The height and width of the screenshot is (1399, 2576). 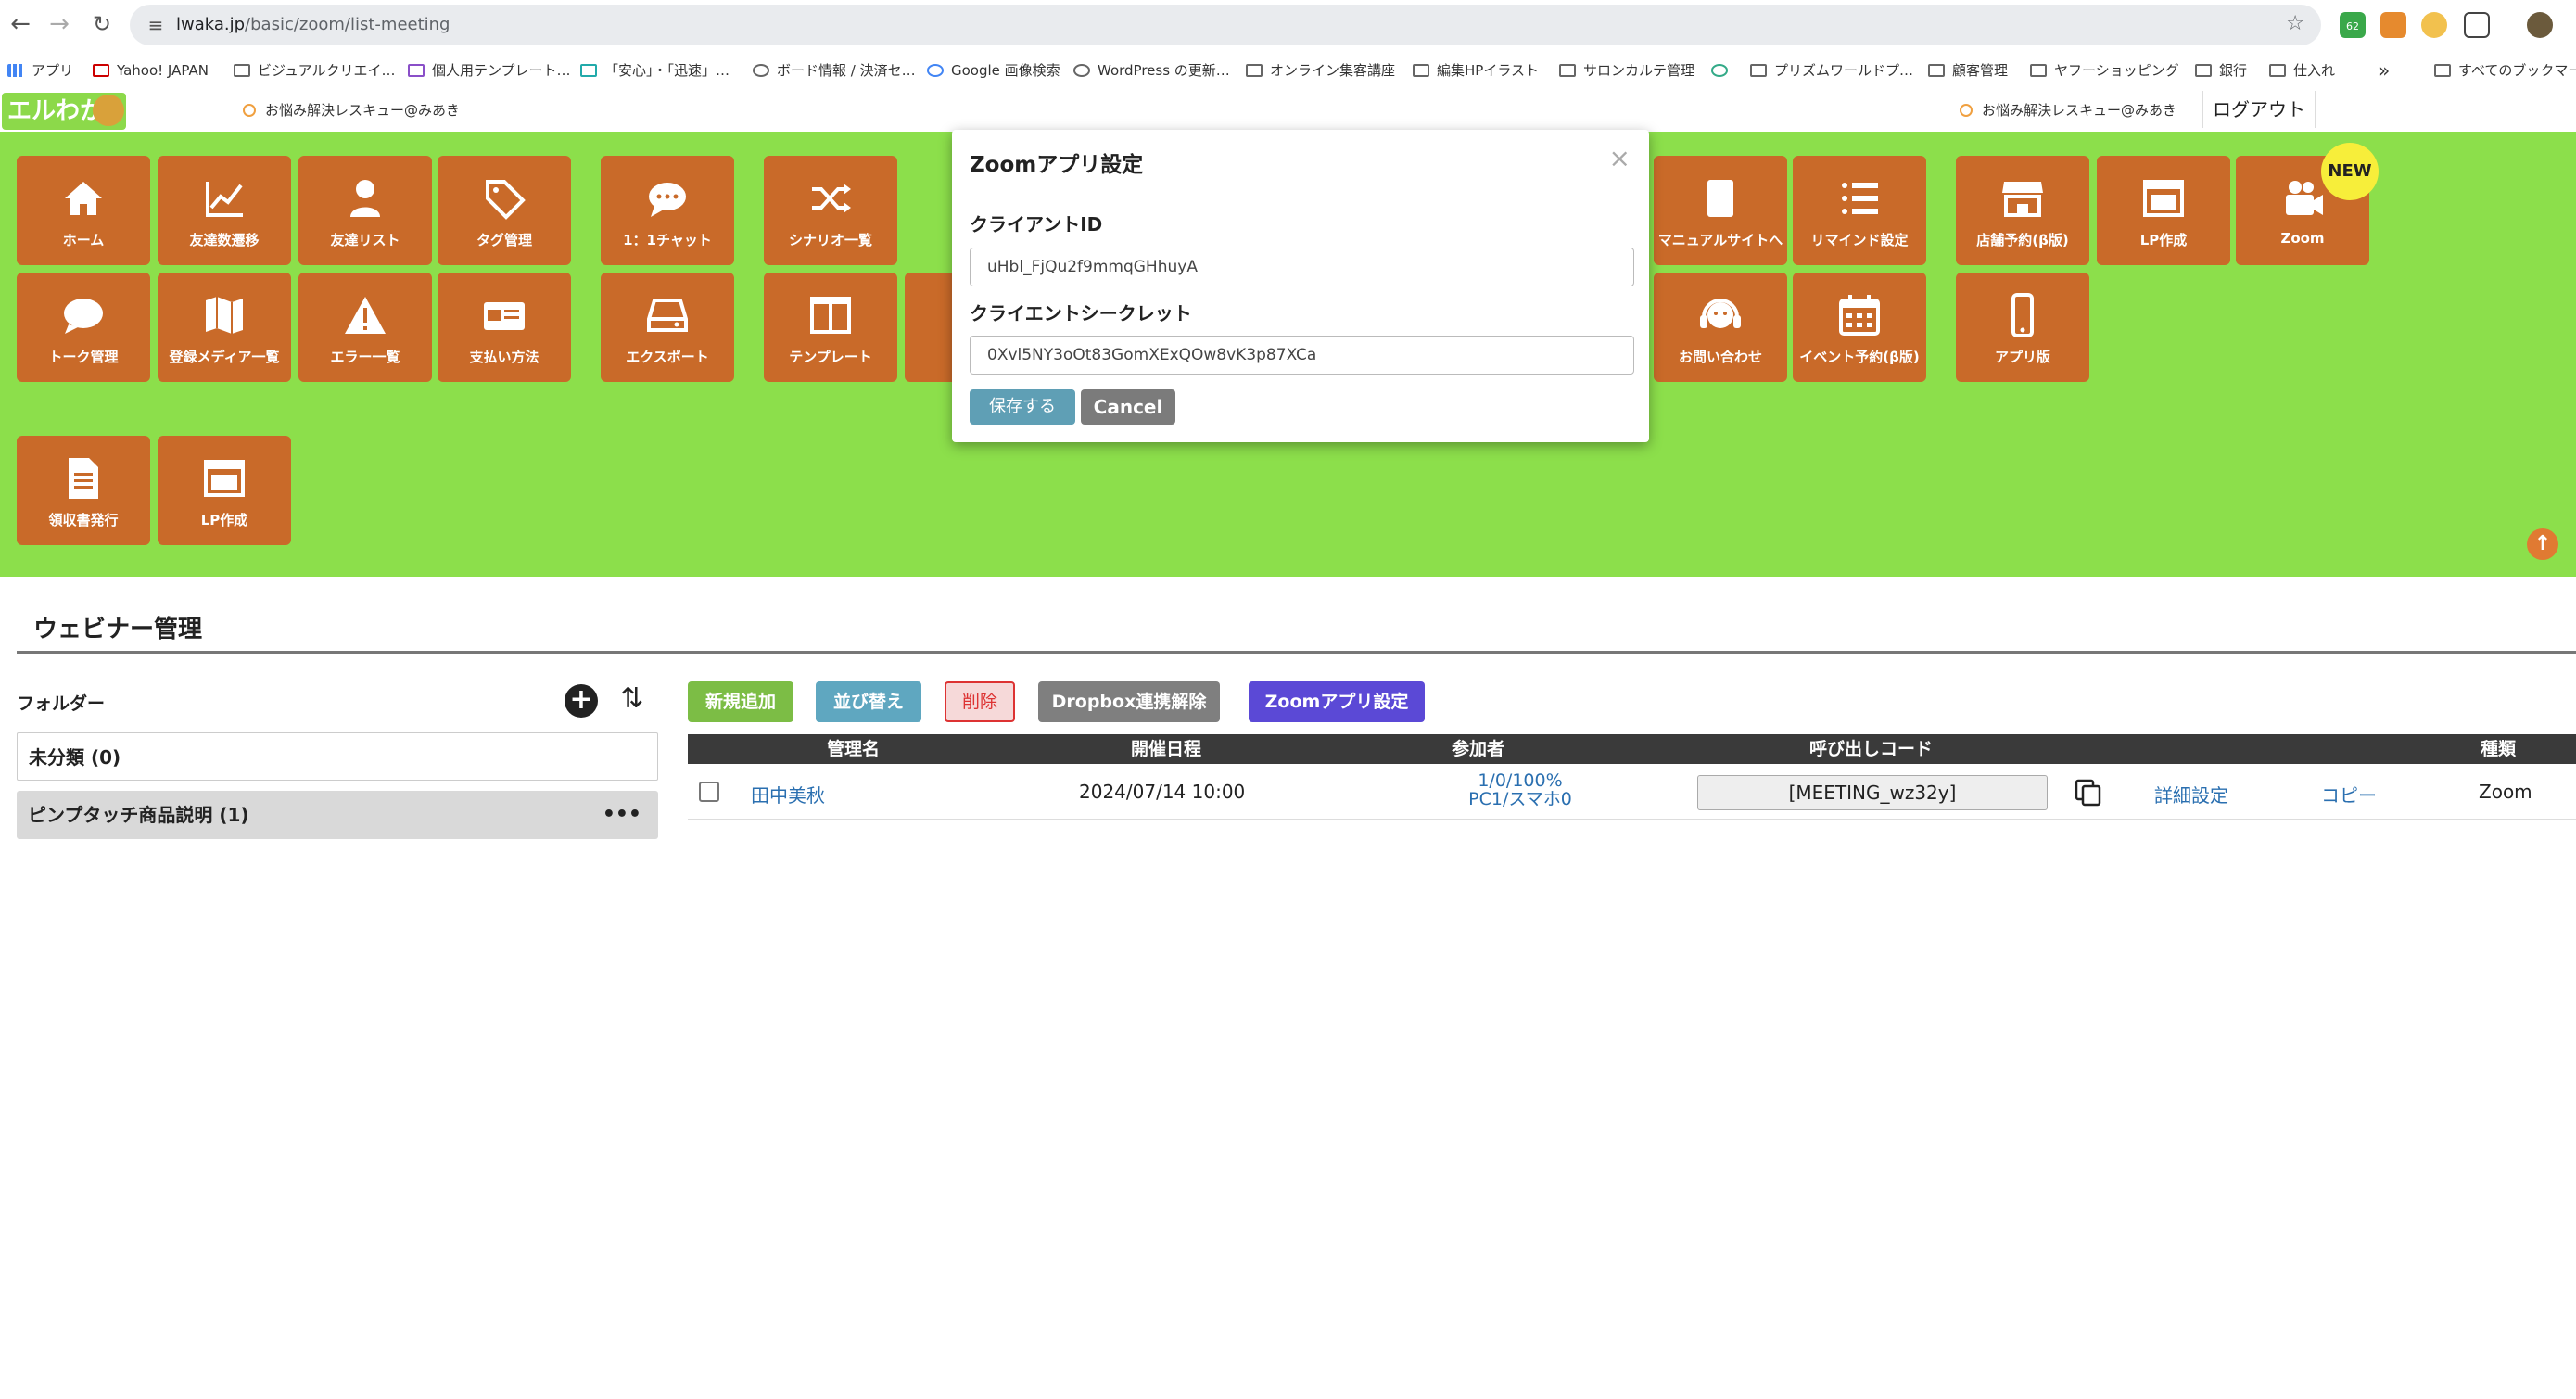 I want to click on site-header: エルわか お悩み解決レスキュー@みあき お悩み解決レスキュー@みあき ログアウト, so click(x=1288, y=111).